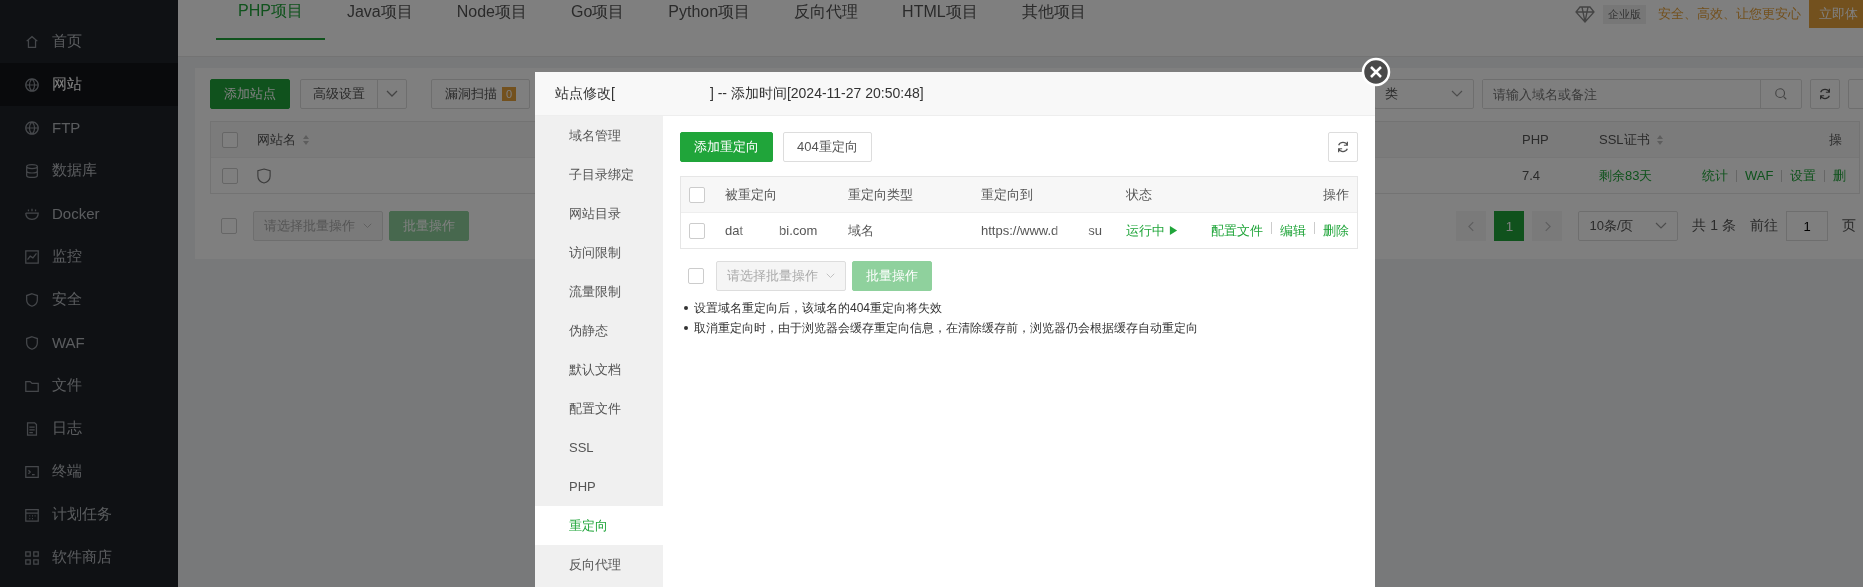 Image resolution: width=1863 pixels, height=587 pixels. I want to click on column-header: SSL证书, so click(1640, 139).